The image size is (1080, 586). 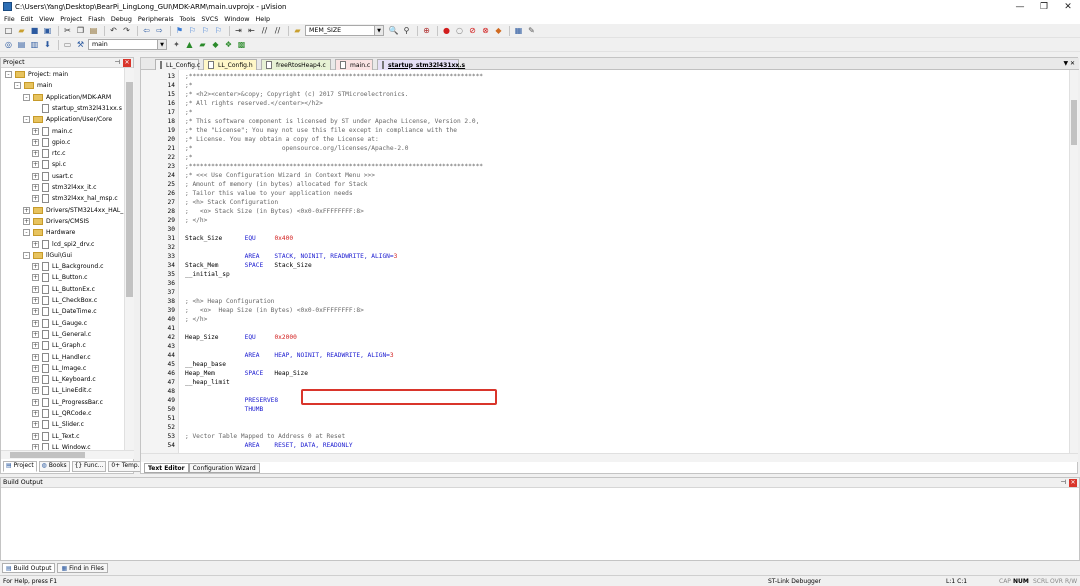 What do you see at coordinates (126, 30) in the screenshot?
I see `redo-icon: ↷` at bounding box center [126, 30].